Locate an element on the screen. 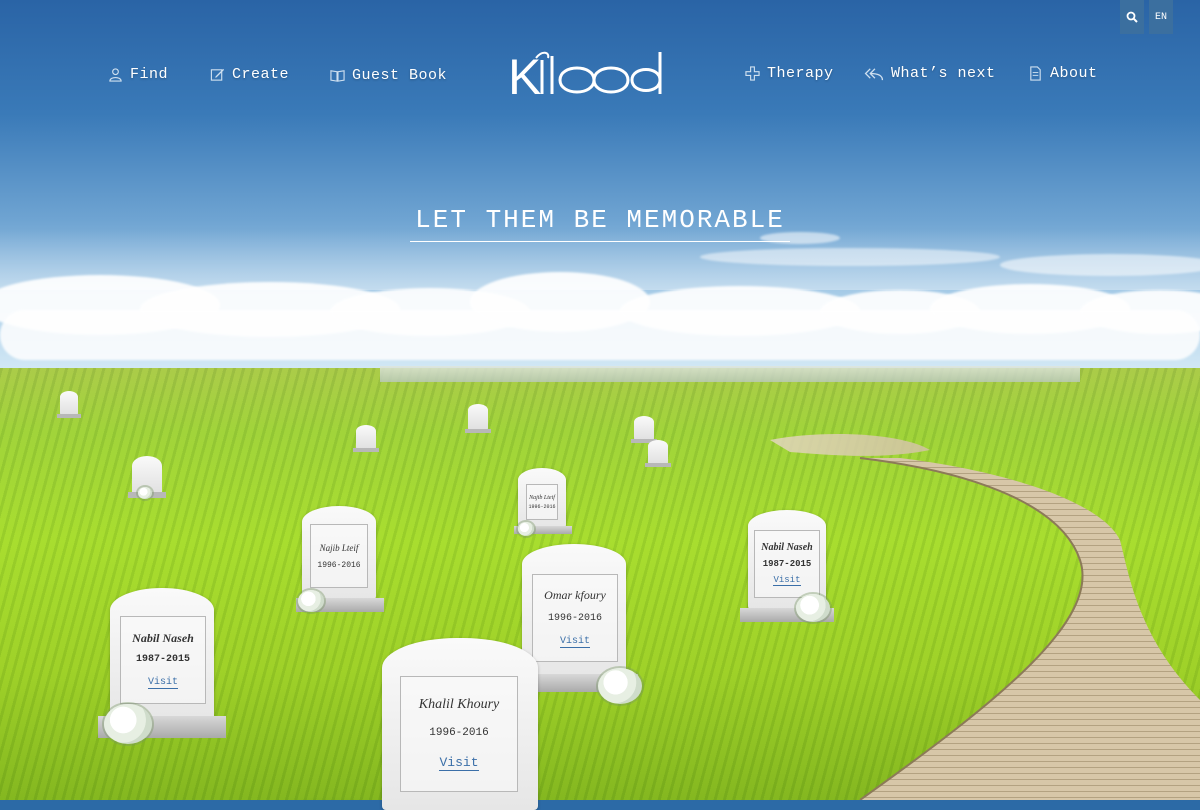  nav-find: Find is located at coordinates (138, 74).